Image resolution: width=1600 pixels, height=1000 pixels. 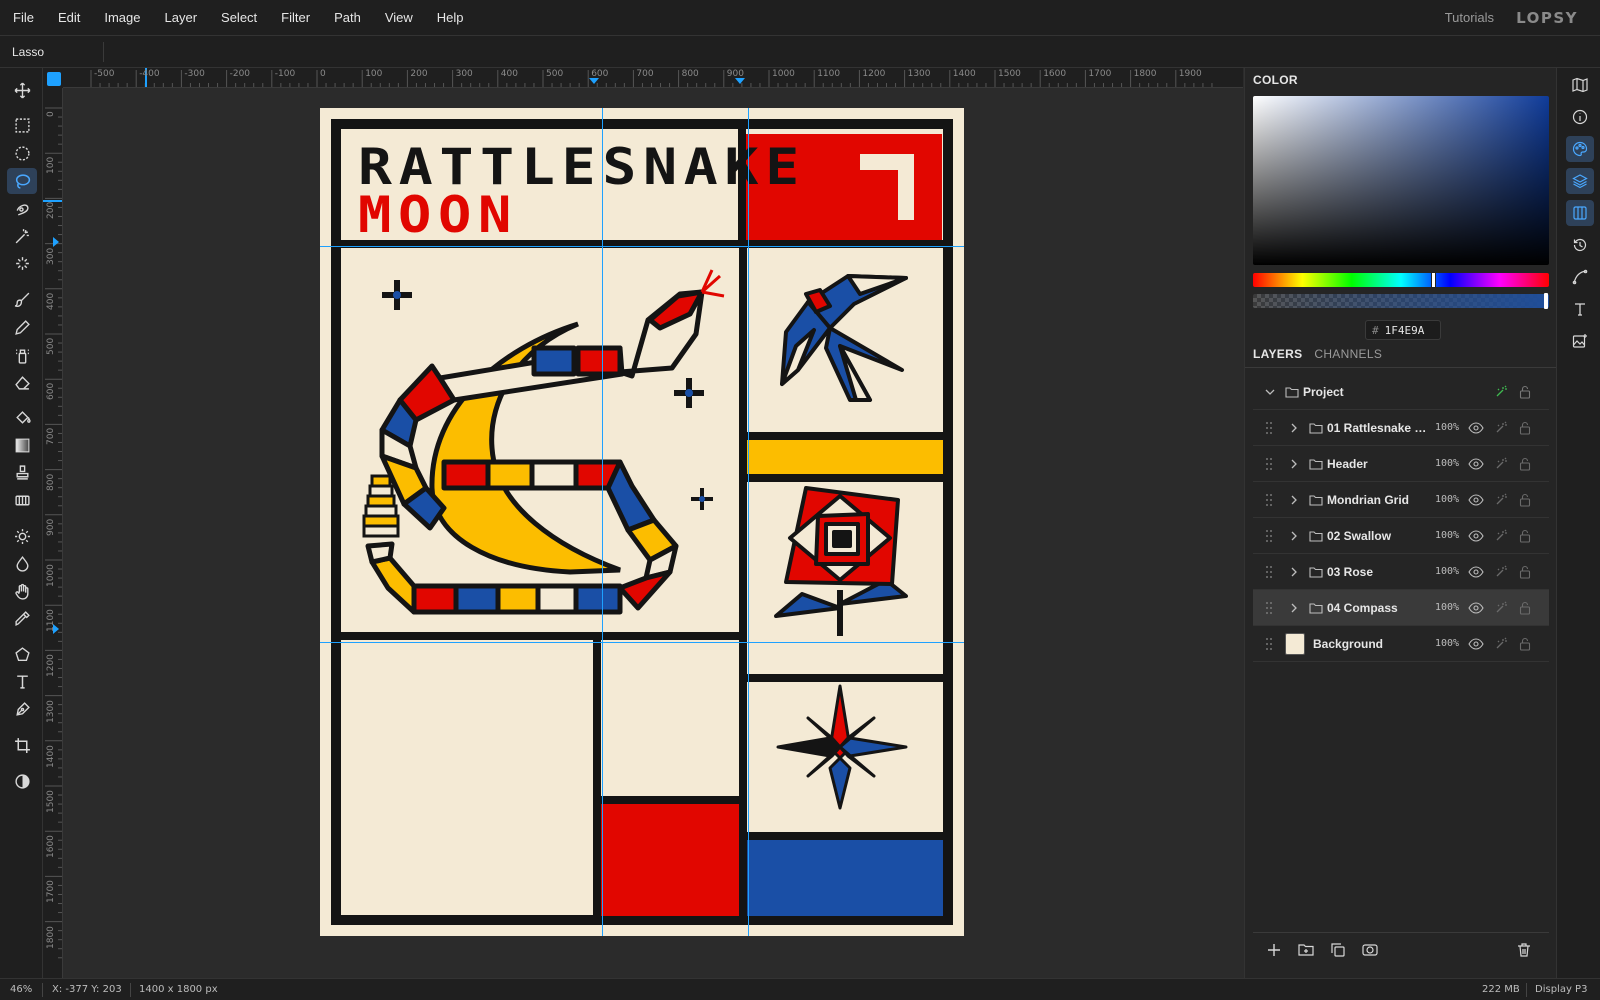 I want to click on magic-wand-icon, so click(x=22, y=236).